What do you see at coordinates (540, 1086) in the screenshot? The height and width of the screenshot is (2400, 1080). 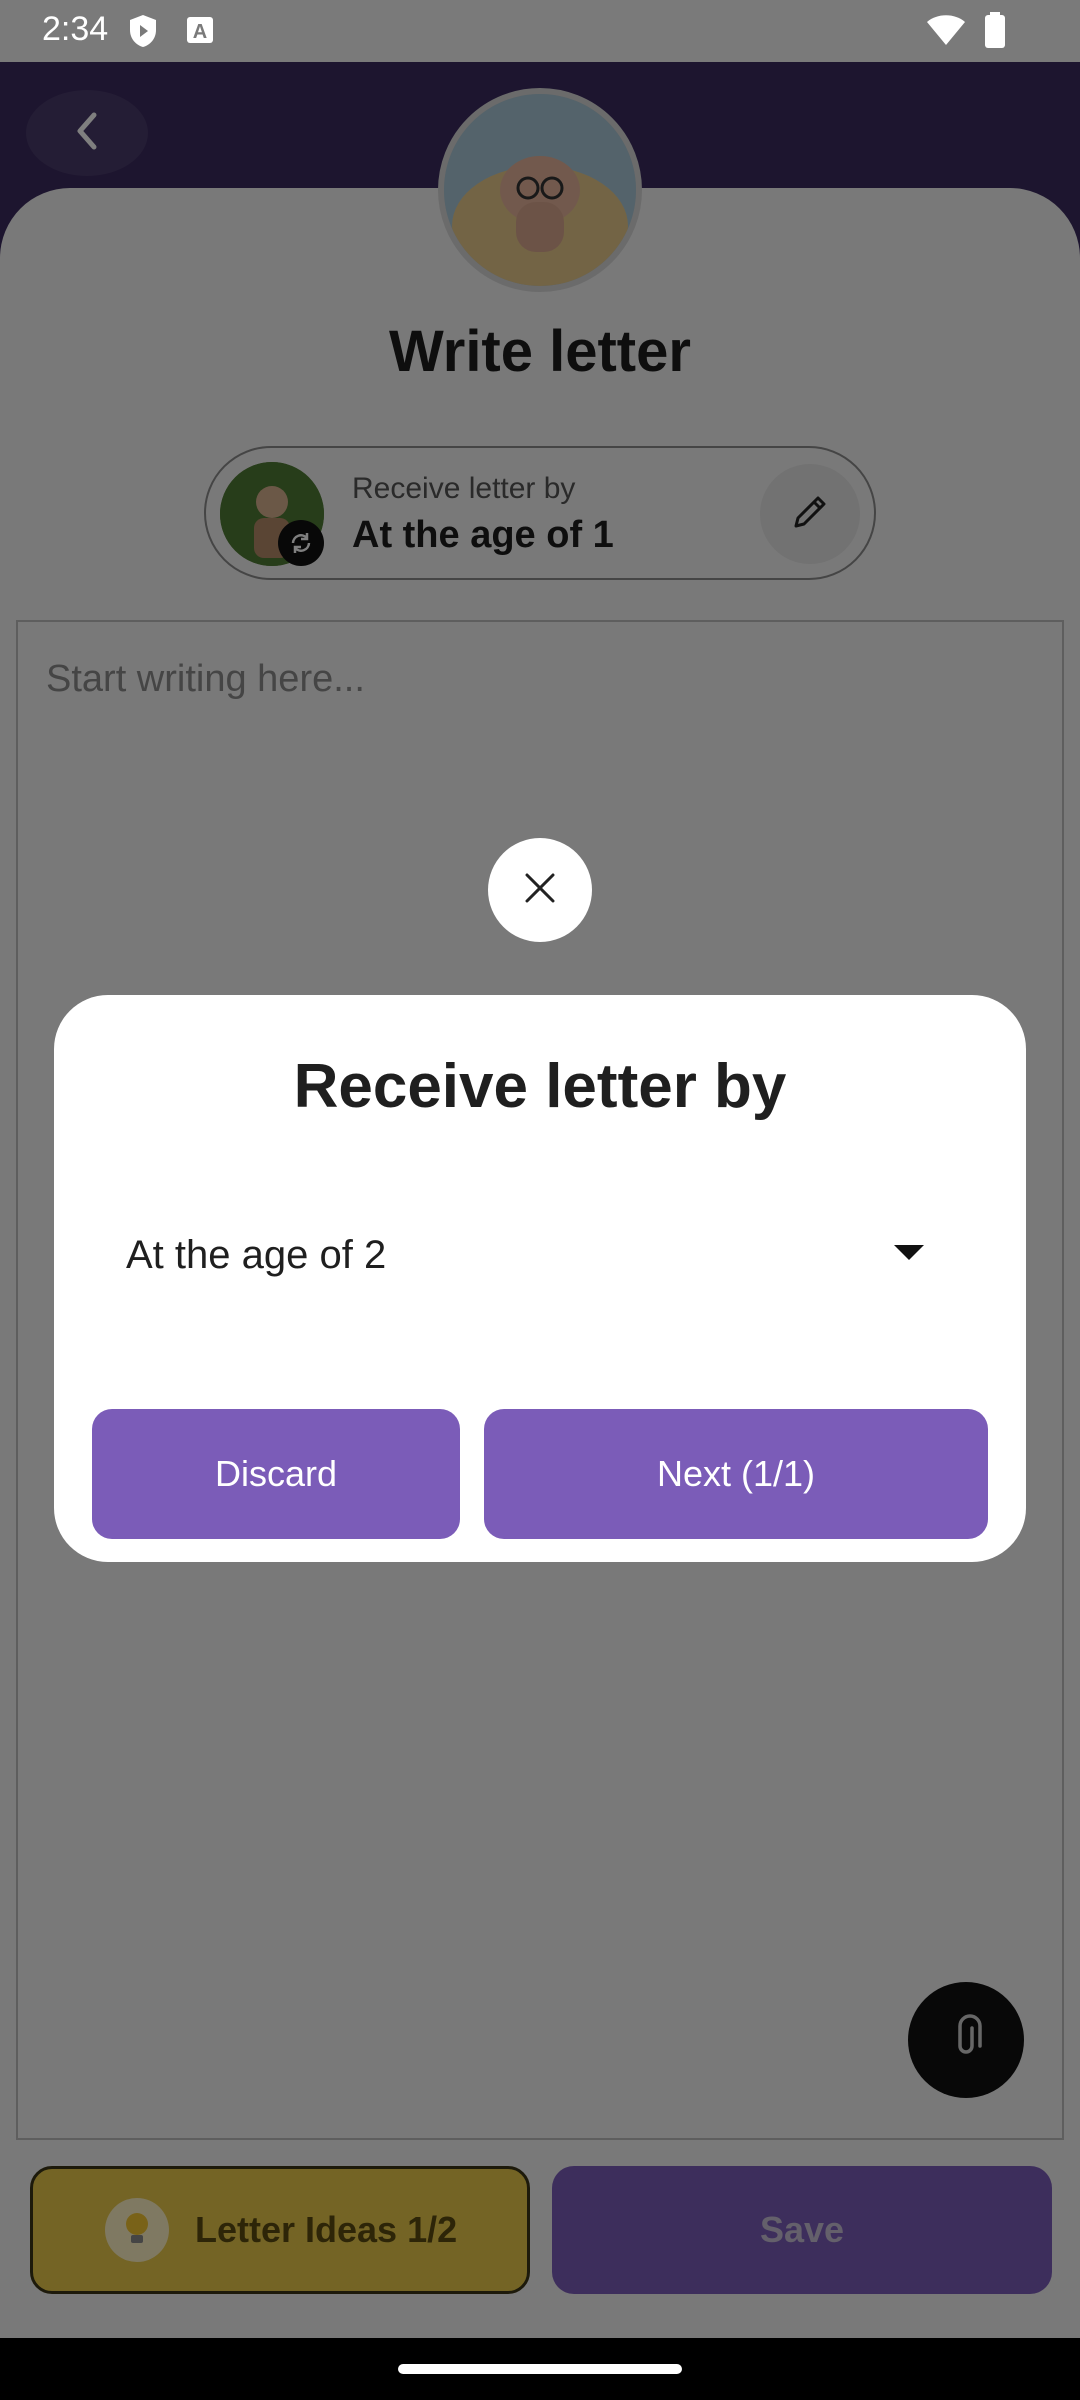 I see `dialog-title: Receive letter by` at bounding box center [540, 1086].